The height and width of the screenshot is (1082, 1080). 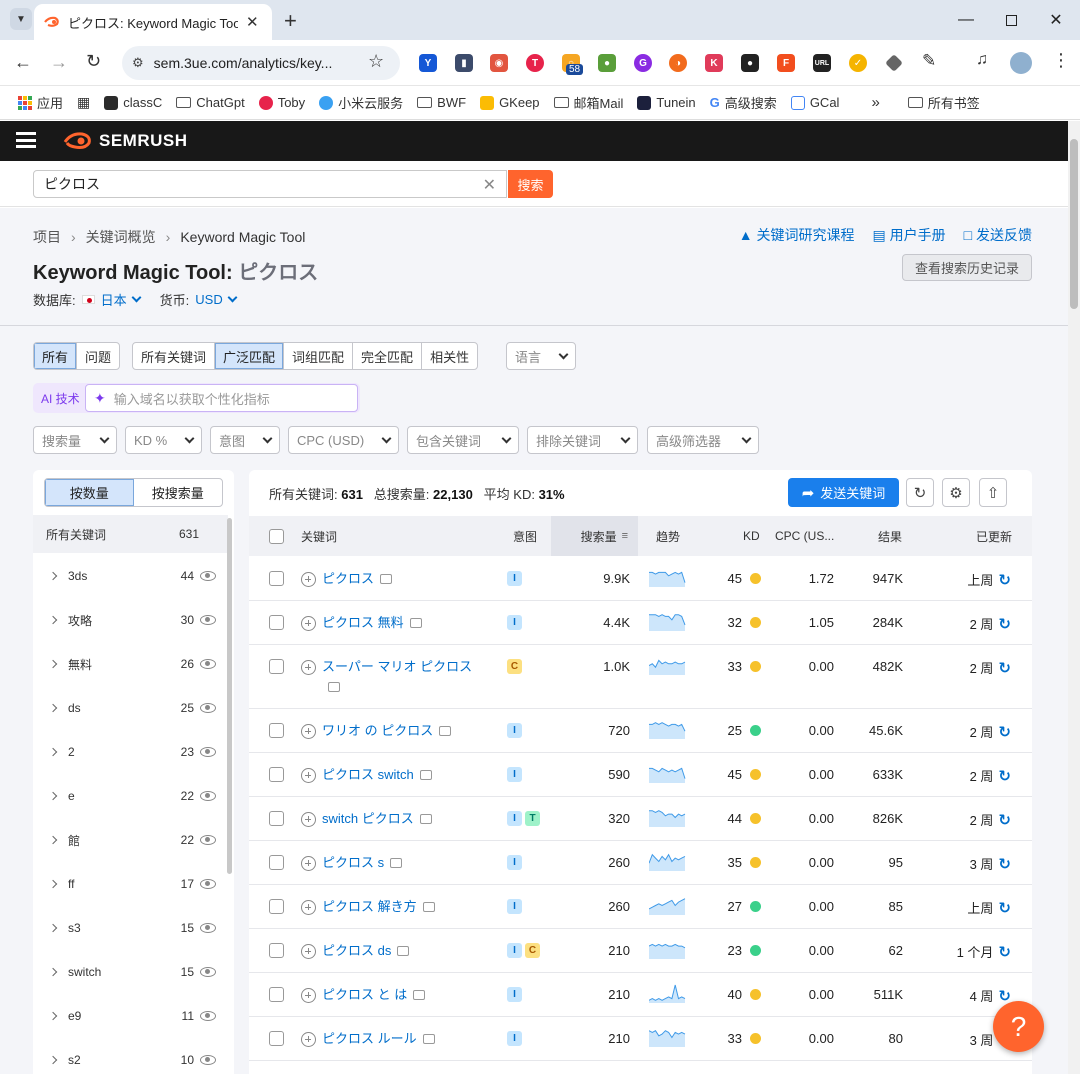 What do you see at coordinates (714, 63) in the screenshot?
I see `extension-kb-icon: K` at bounding box center [714, 63].